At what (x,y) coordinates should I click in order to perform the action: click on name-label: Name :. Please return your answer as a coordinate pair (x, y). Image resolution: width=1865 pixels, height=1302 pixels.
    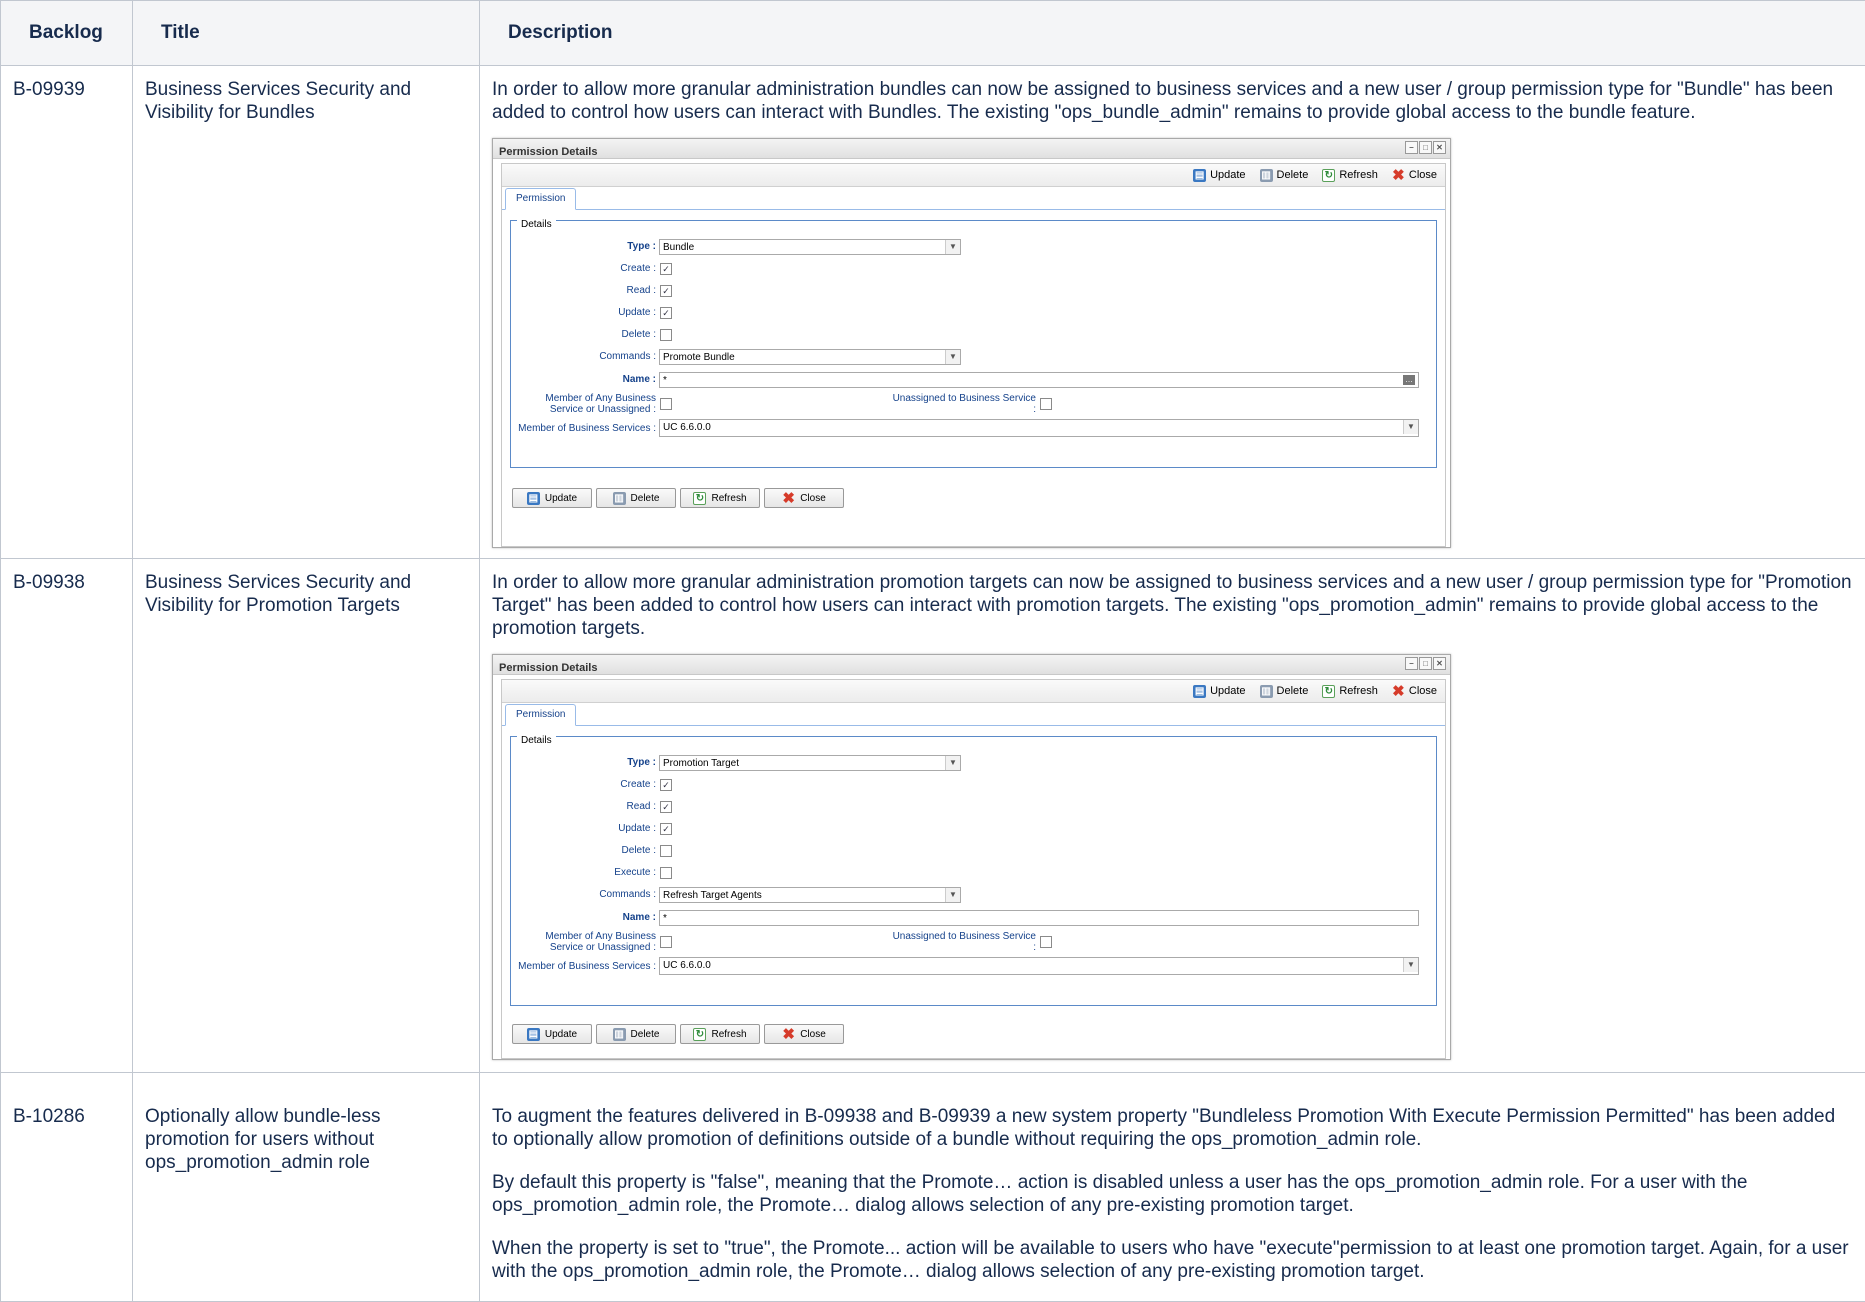
    Looking at the image, I should click on (583, 917).